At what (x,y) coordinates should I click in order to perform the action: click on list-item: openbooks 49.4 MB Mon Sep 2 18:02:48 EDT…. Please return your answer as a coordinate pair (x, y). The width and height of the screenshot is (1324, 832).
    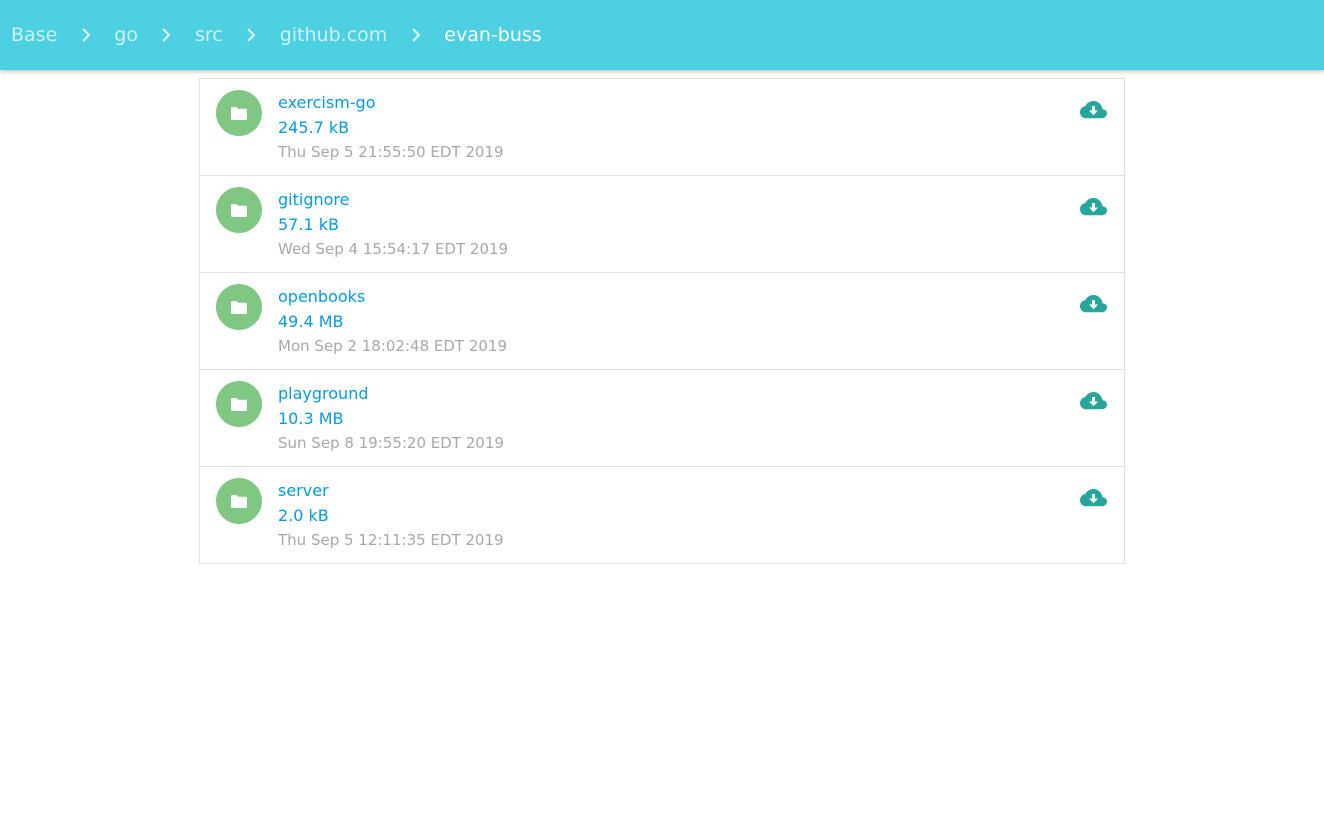
    Looking at the image, I should click on (662, 321).